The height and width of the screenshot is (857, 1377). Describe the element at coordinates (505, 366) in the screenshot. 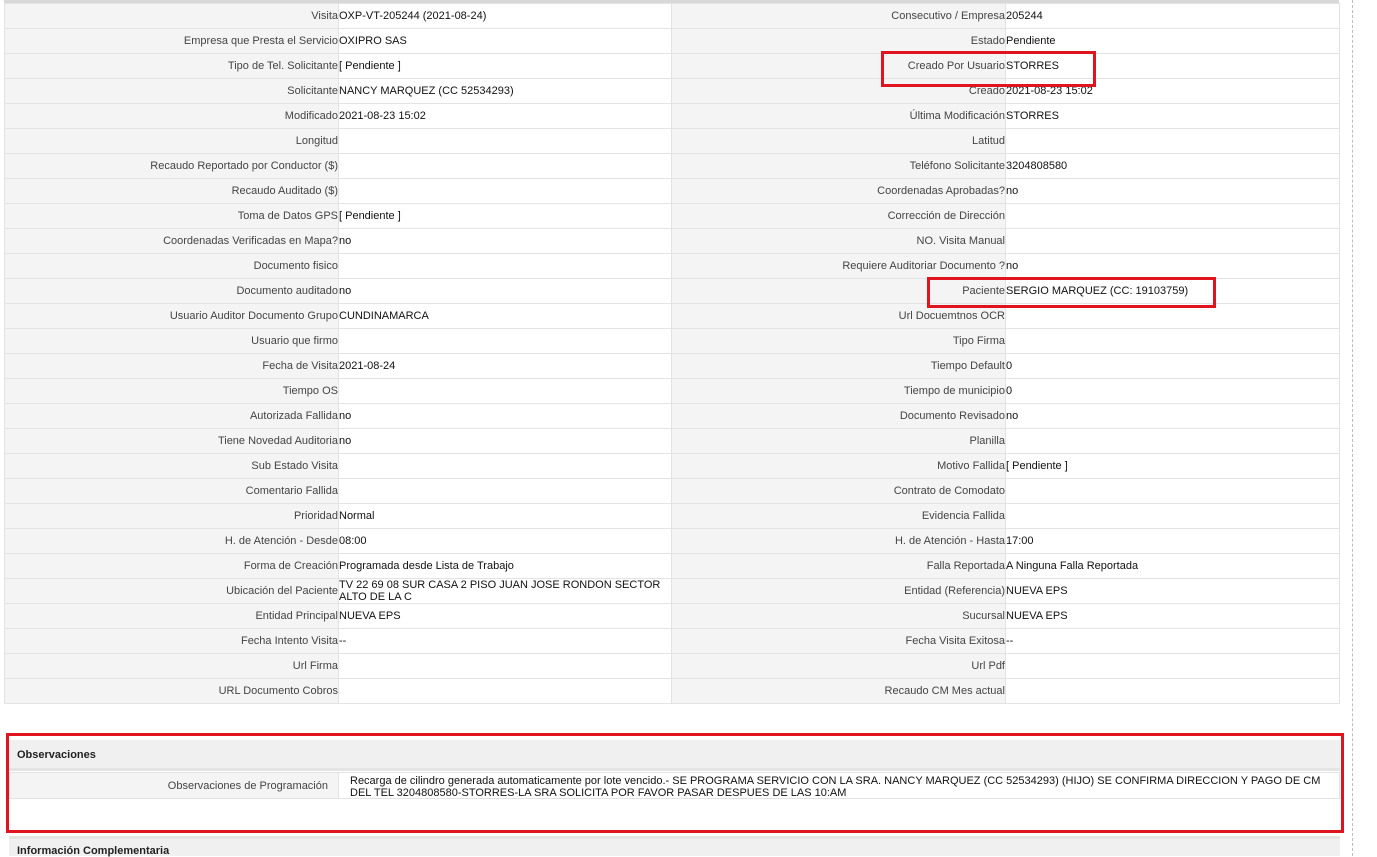

I see `field-value: 2021-08-24` at that location.